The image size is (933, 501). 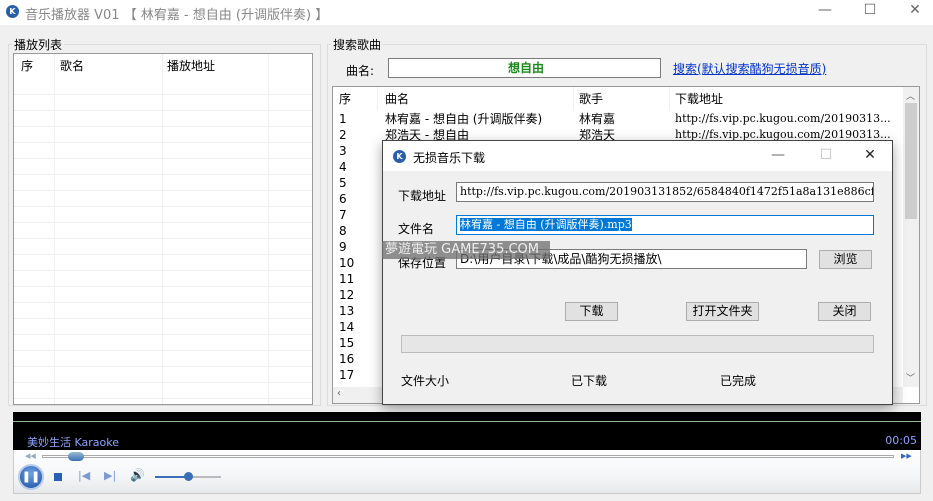 What do you see at coordinates (360, 71) in the screenshot?
I see `song-label: 曲名:` at bounding box center [360, 71].